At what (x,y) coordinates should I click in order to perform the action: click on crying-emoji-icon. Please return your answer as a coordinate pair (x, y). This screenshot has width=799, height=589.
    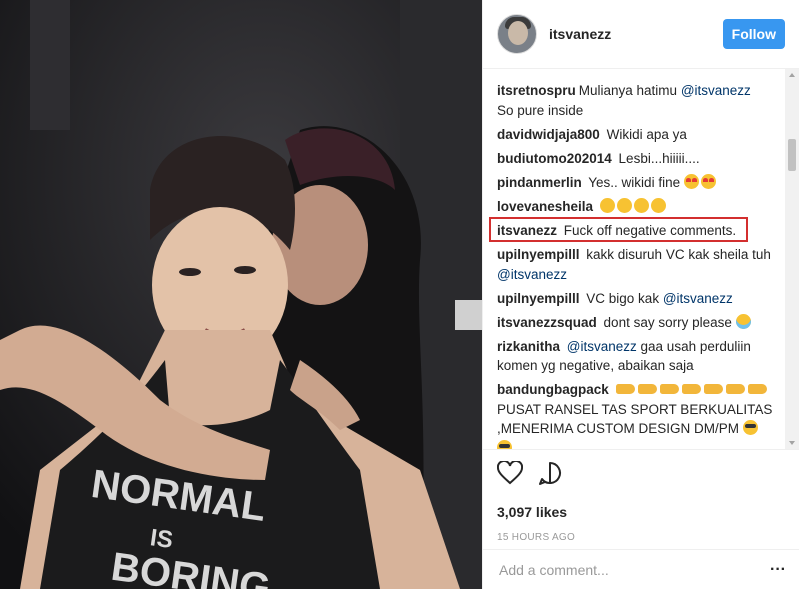
    Looking at the image, I should click on (743, 321).